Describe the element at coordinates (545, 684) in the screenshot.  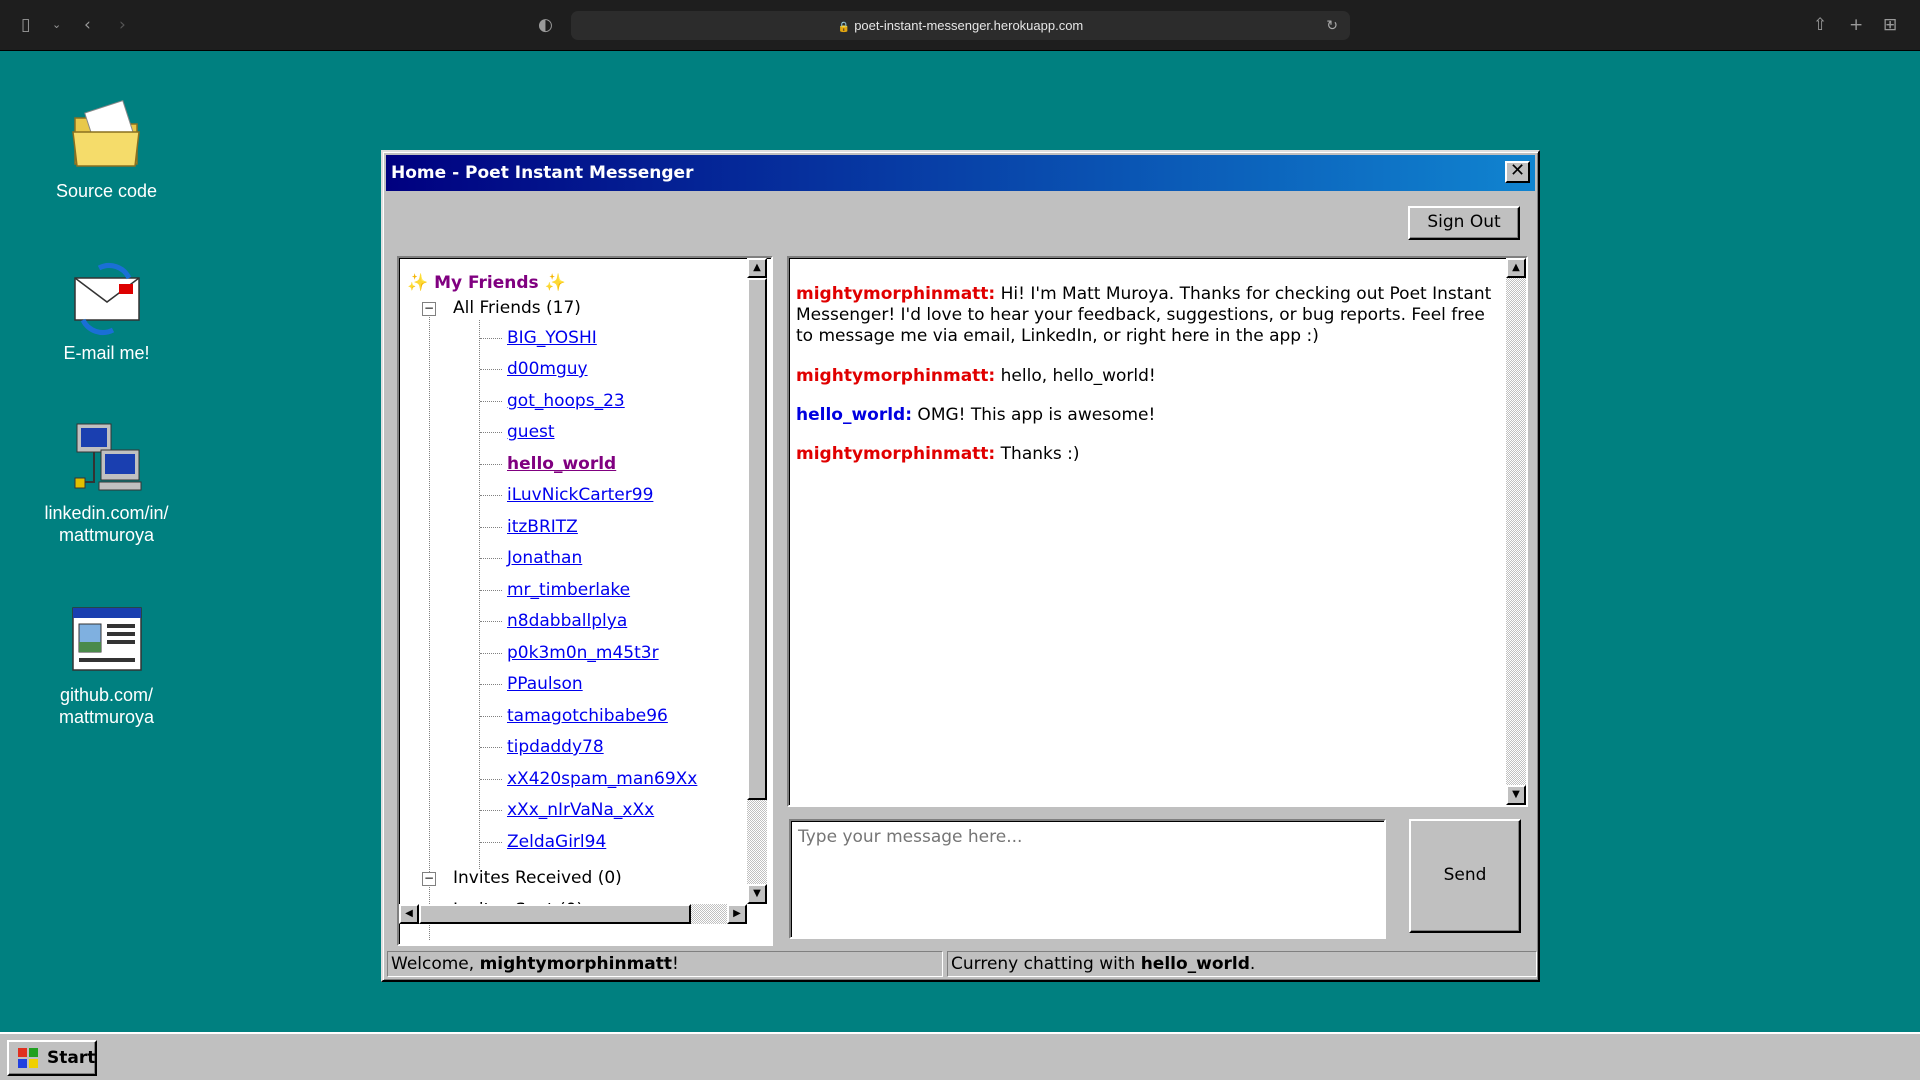
I see `friend-link: PPaulson` at that location.